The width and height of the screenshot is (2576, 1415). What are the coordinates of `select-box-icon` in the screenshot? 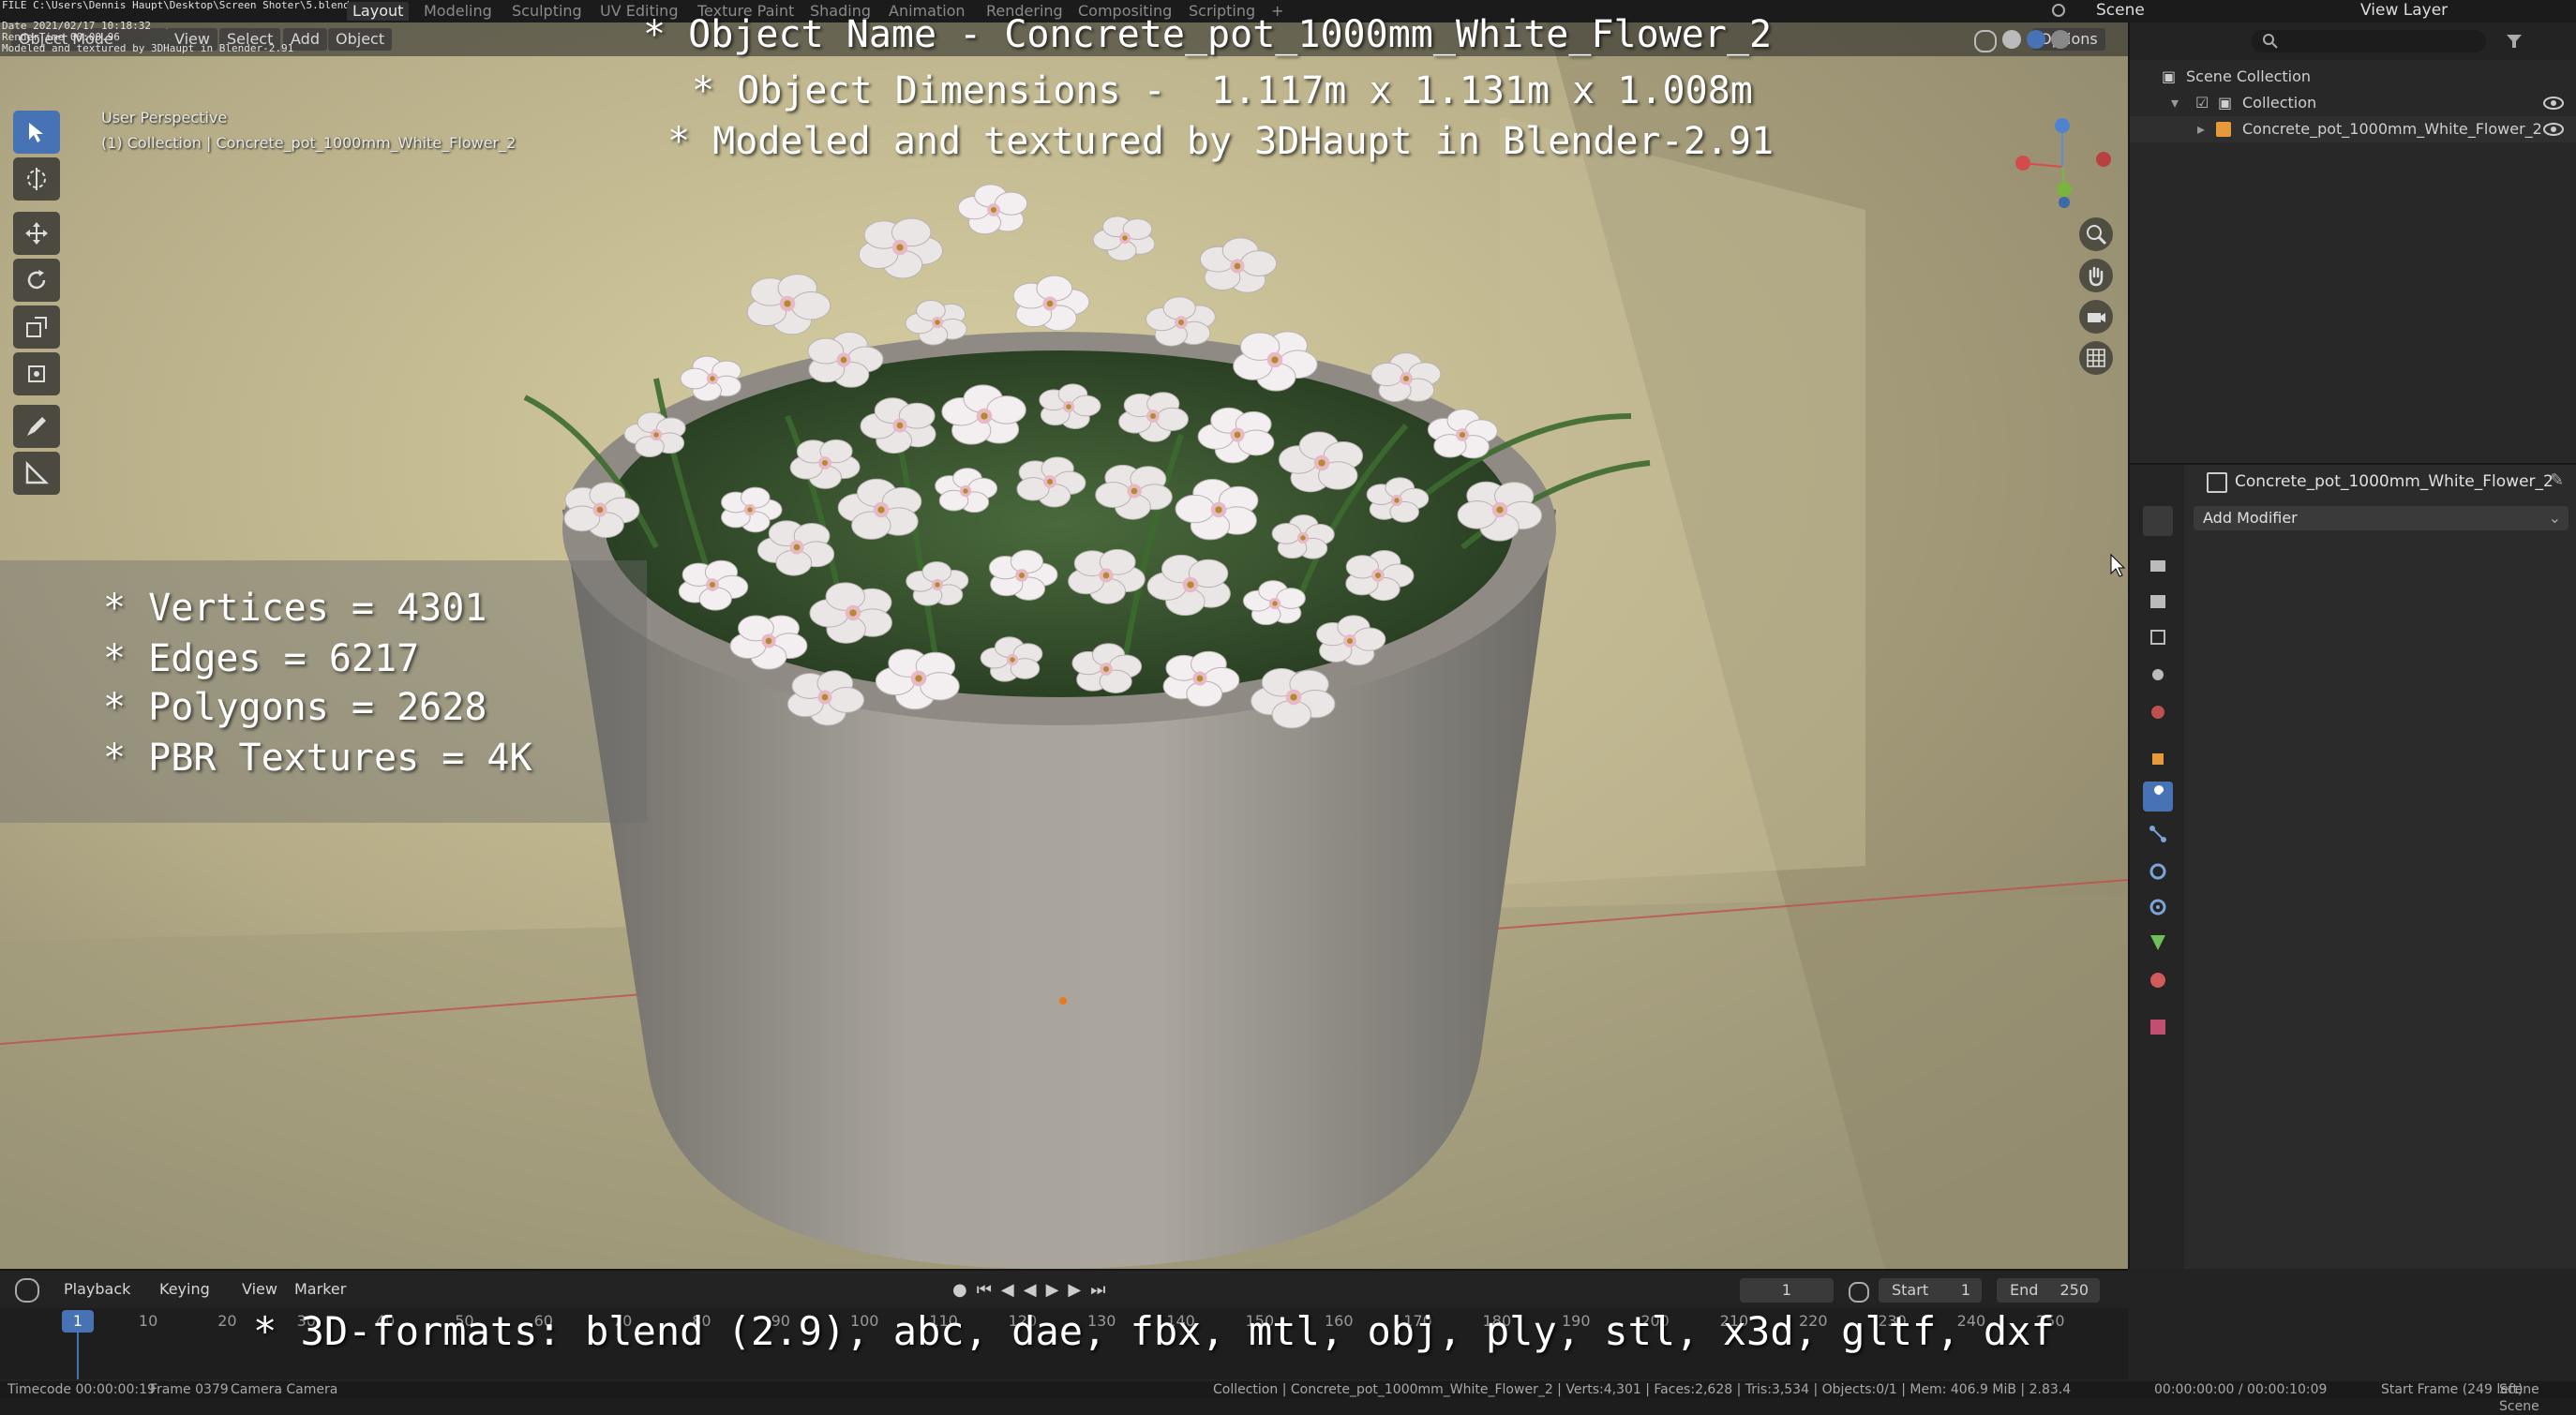 It's located at (36, 132).